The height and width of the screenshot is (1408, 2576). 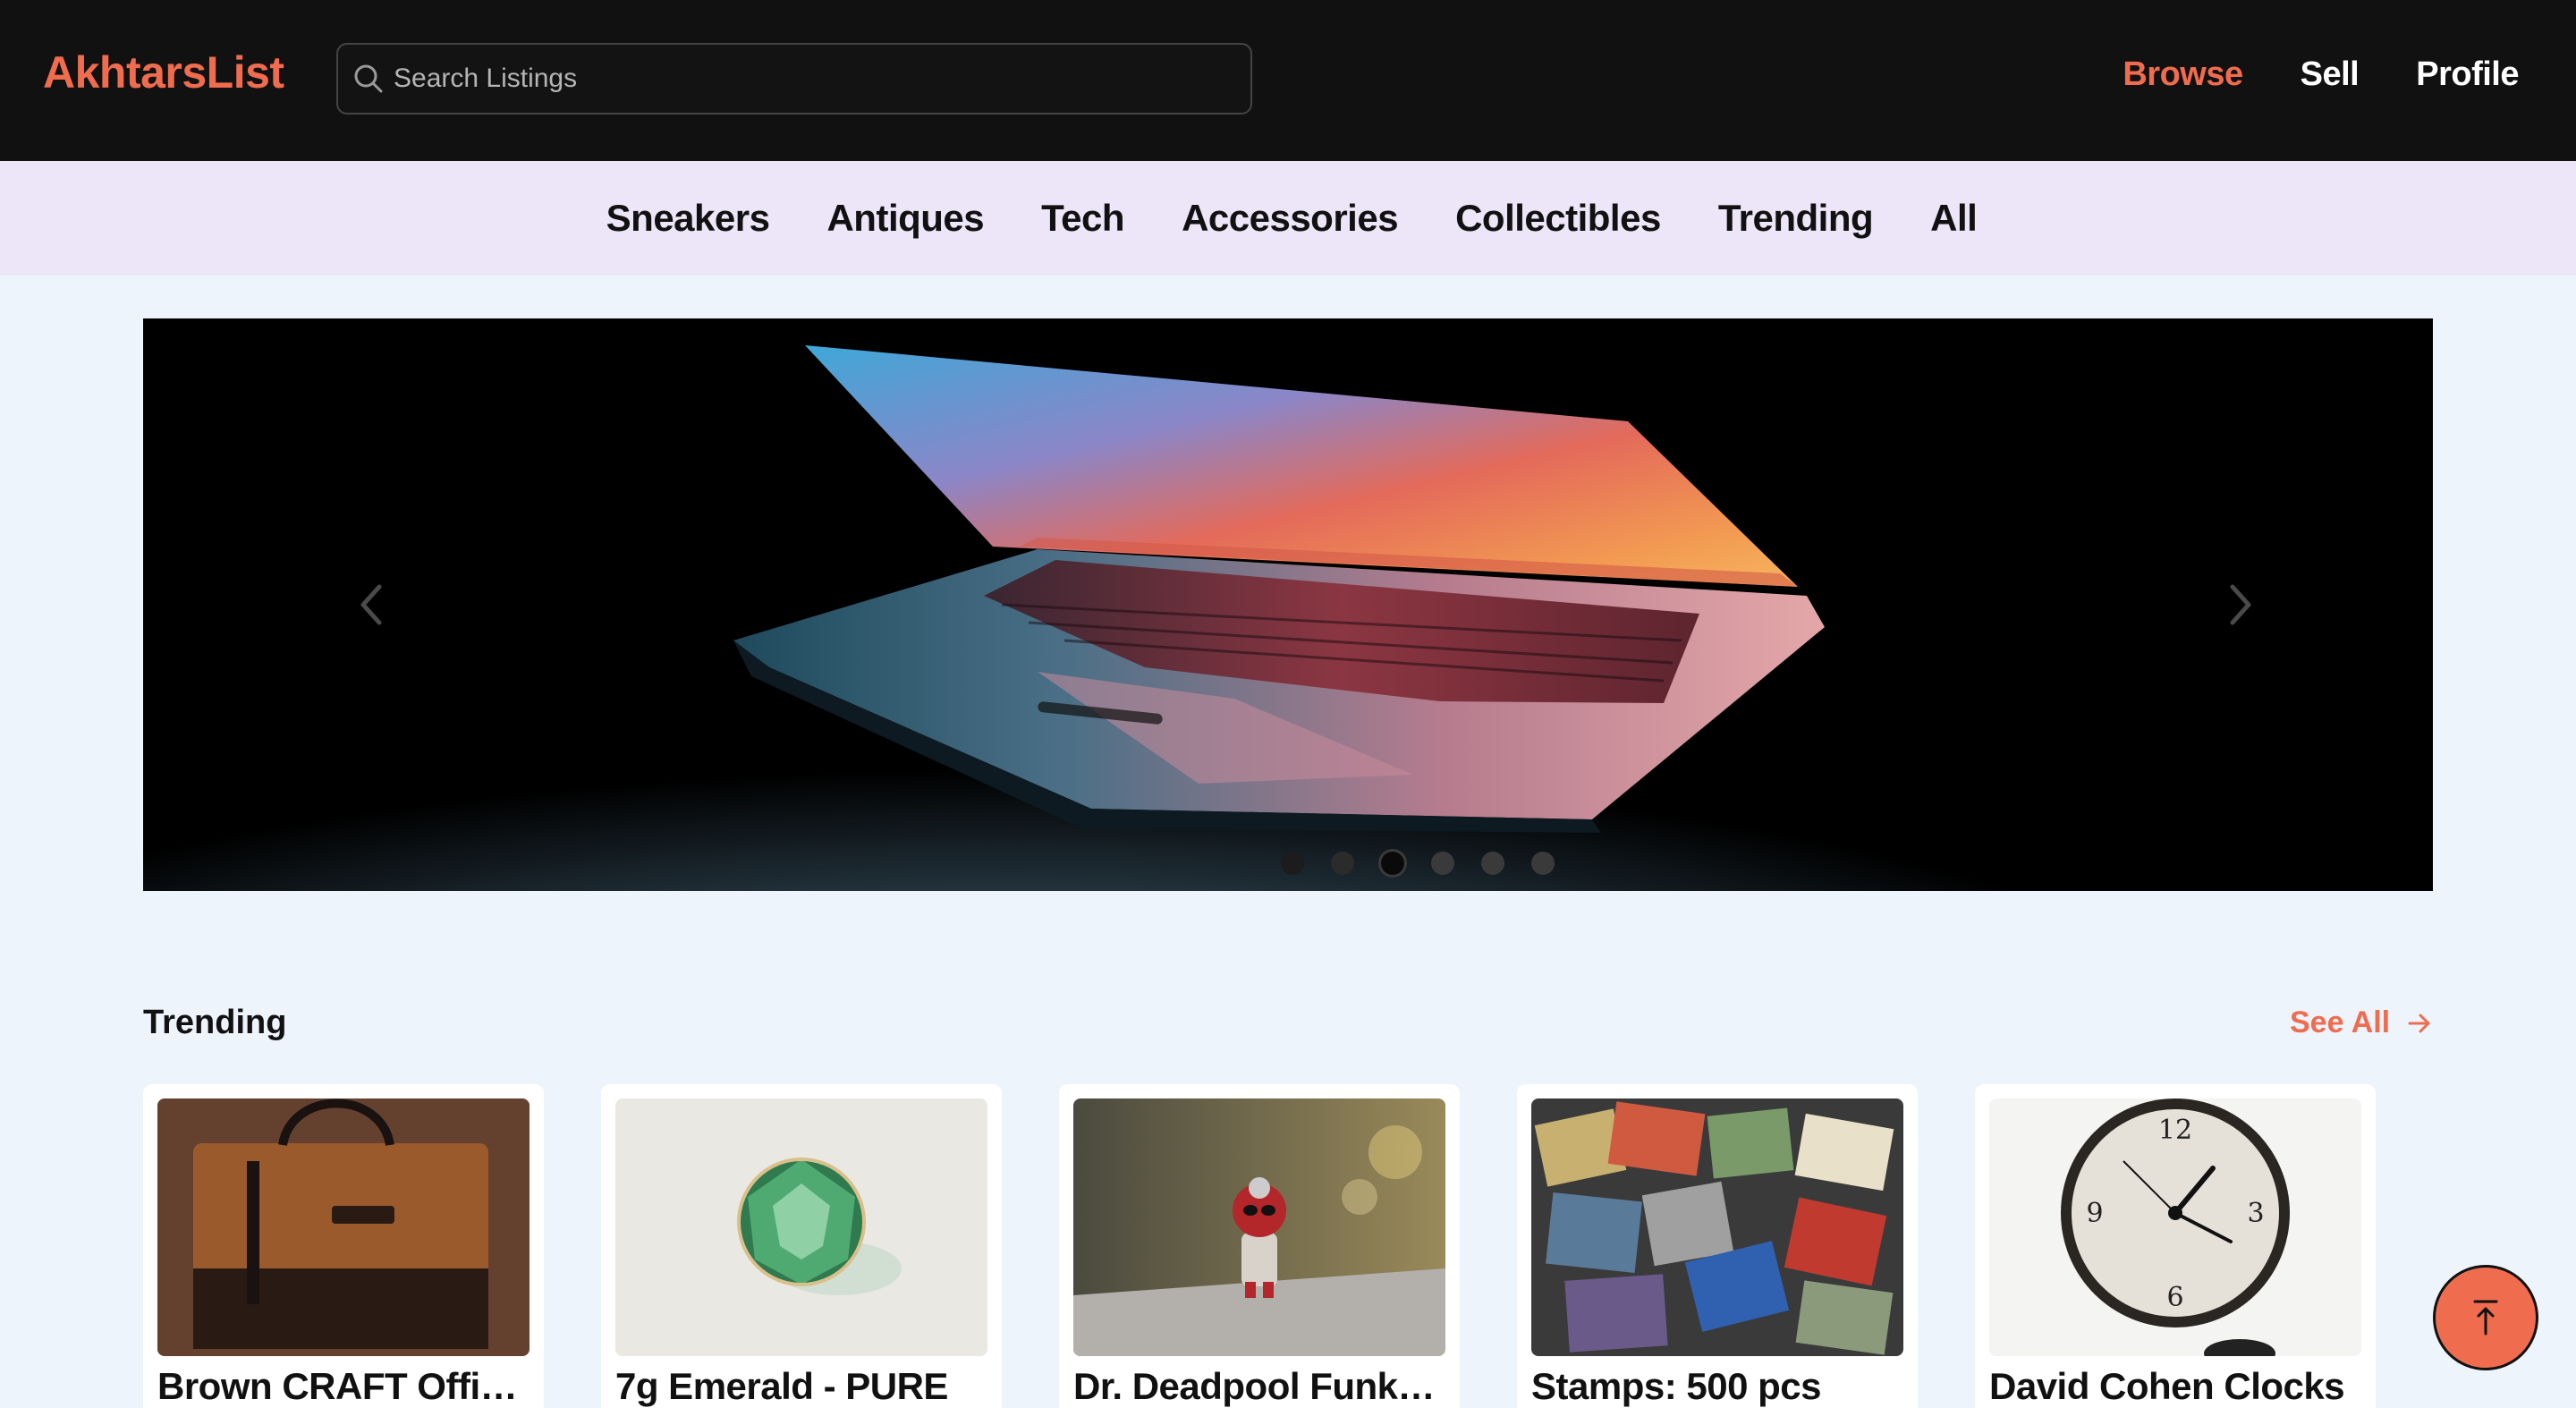 What do you see at coordinates (2330, 74) in the screenshot?
I see `nav-sell: Sell` at bounding box center [2330, 74].